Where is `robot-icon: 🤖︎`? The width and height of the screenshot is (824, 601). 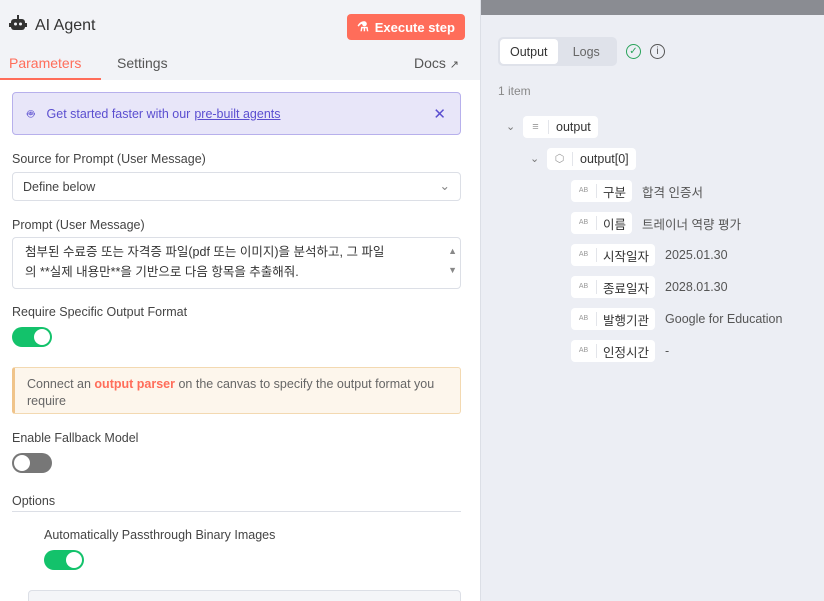
robot-icon: 🤖︎ is located at coordinates (31, 113).